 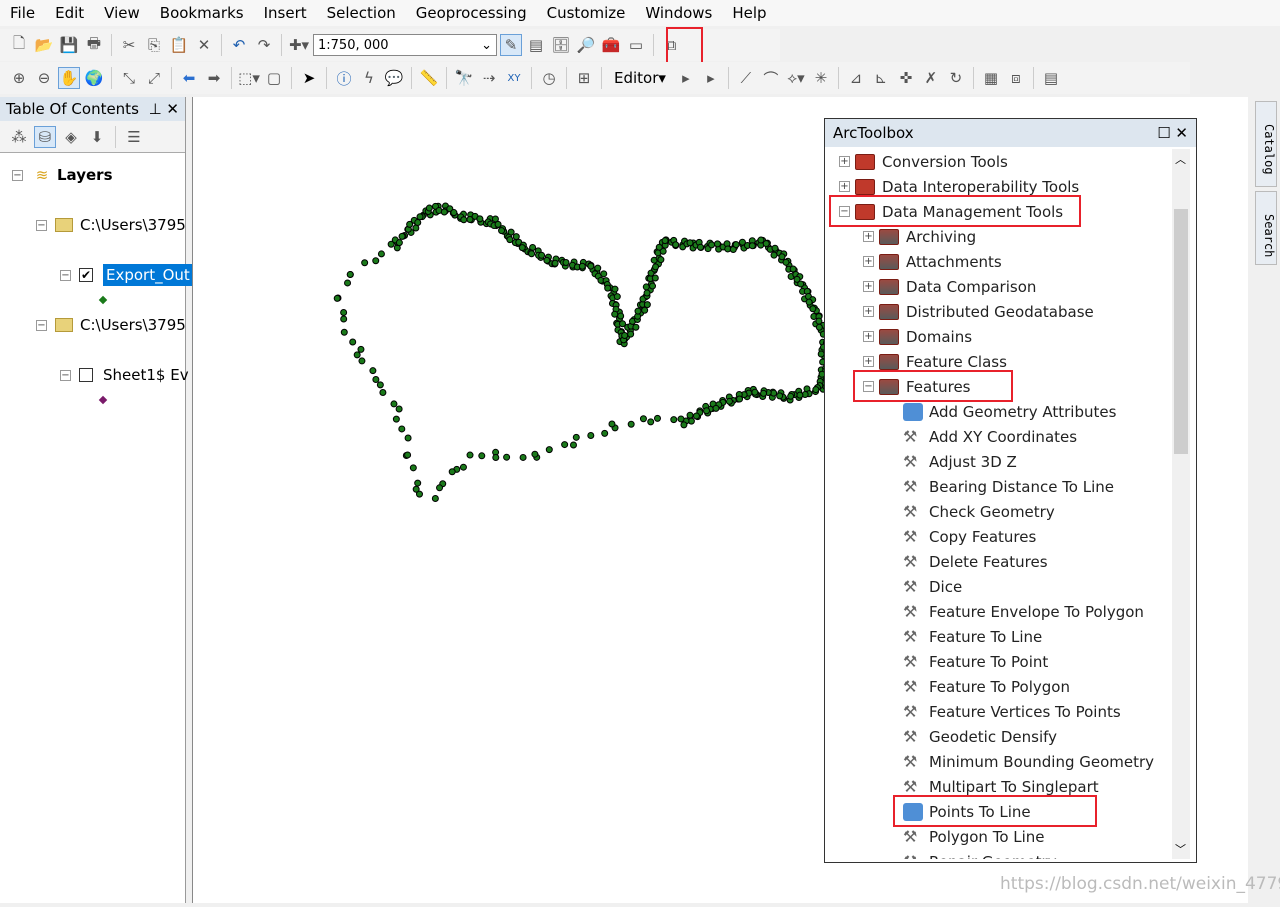 What do you see at coordinates (711, 78) in the screenshot?
I see `edit-annotation-icon: ▸` at bounding box center [711, 78].